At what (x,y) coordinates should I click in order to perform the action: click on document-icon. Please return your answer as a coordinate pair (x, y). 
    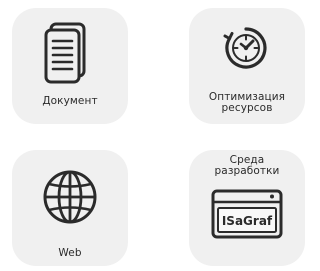
    Looking at the image, I should click on (65, 53).